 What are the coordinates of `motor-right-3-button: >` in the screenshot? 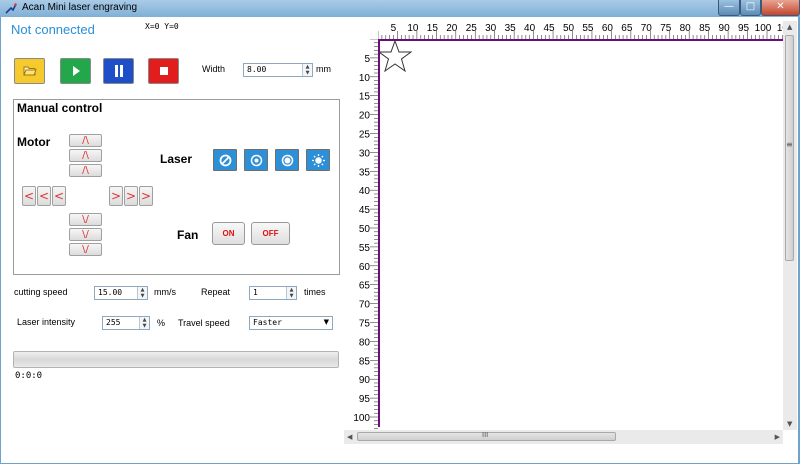 It's located at (146, 196).